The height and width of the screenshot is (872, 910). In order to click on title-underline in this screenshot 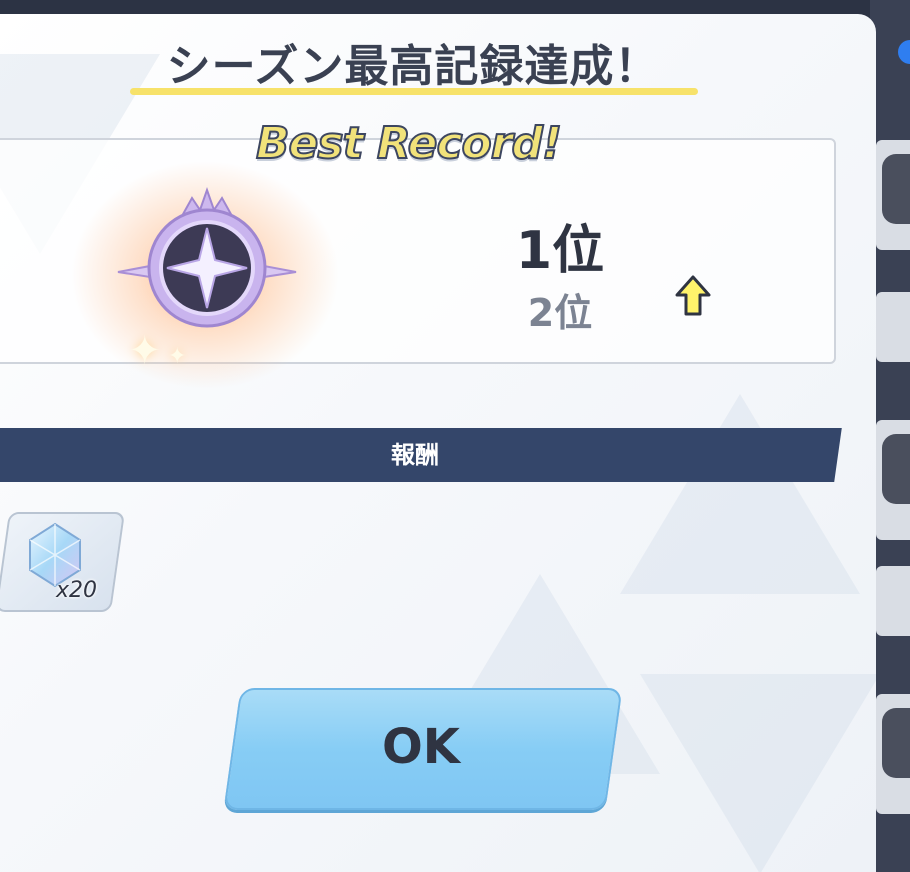, I will do `click(414, 91)`.